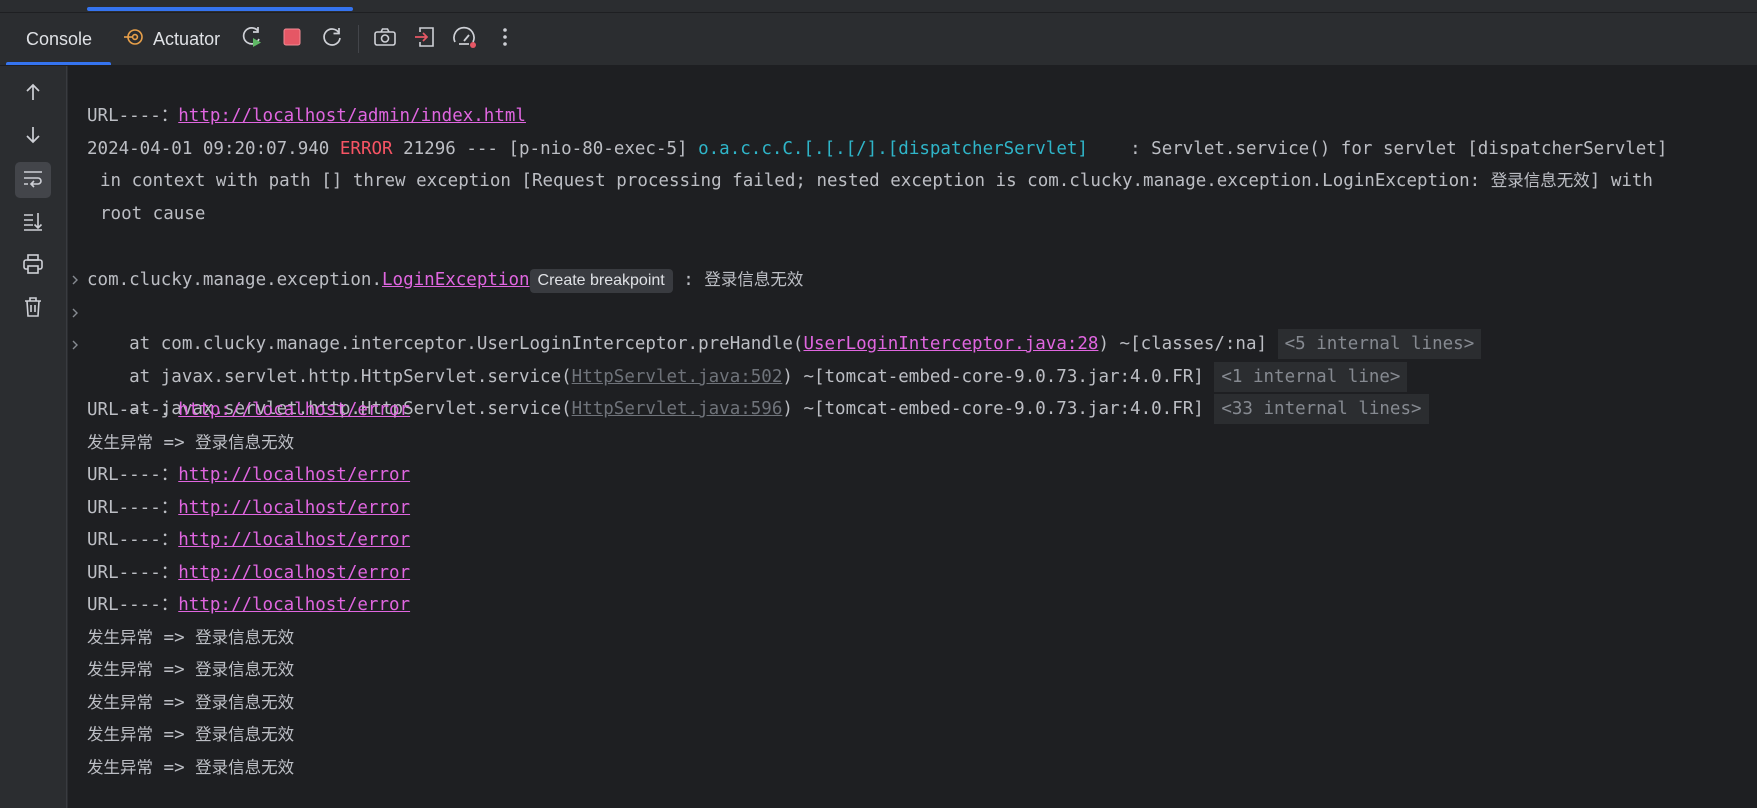  I want to click on exit-icon, so click(425, 39).